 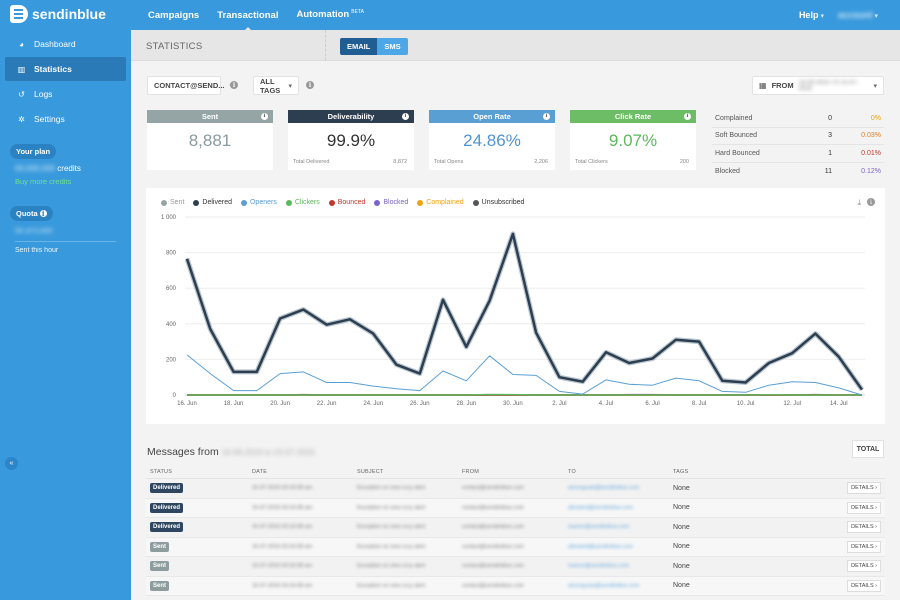 What do you see at coordinates (859, 203) in the screenshot?
I see `download-icon: ⤓` at bounding box center [859, 203].